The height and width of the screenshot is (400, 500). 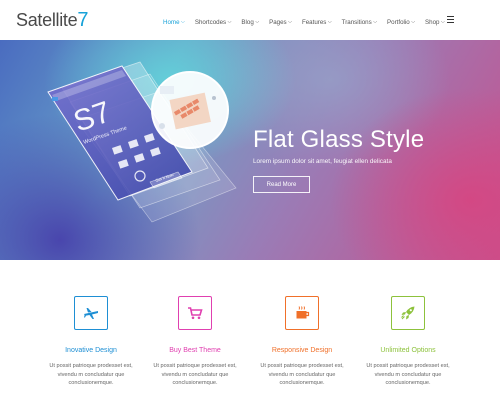 I want to click on nav-item-home: Home ⌵, so click(x=174, y=22).